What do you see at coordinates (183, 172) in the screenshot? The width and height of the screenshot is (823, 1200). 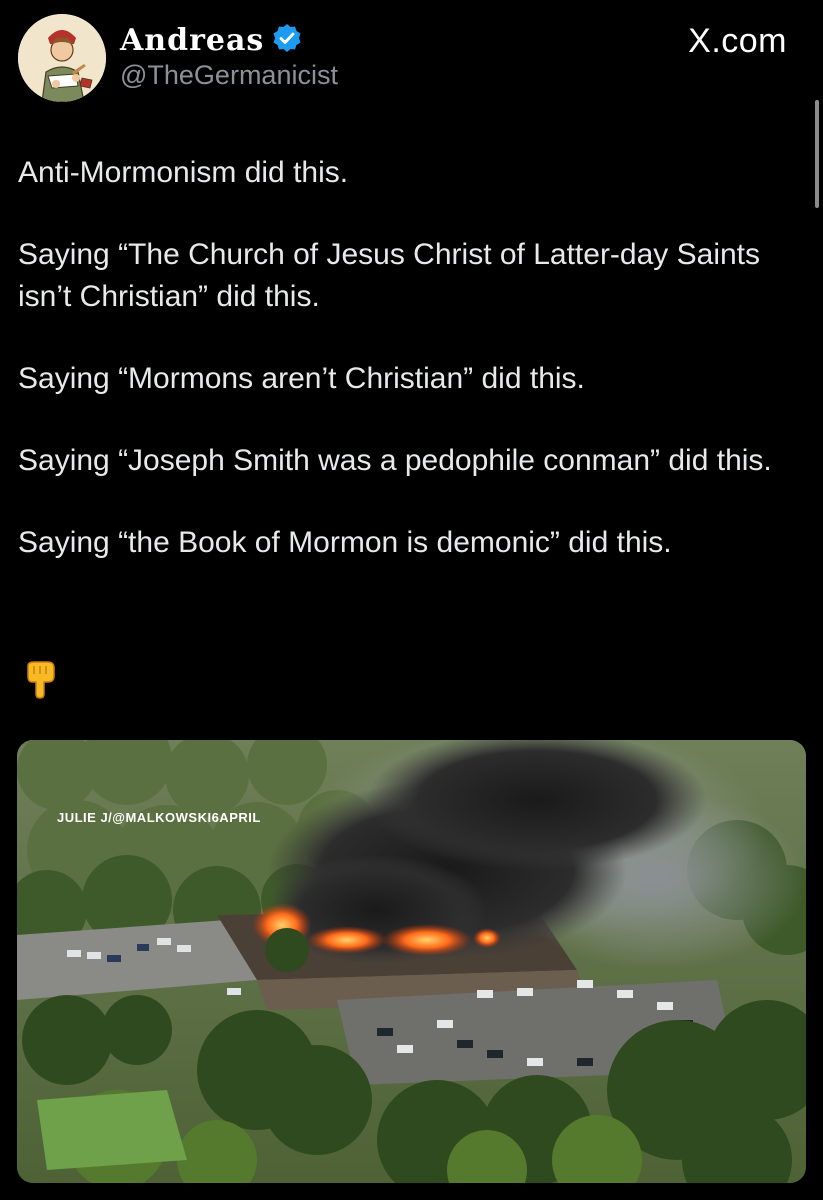 I see `tweet-paragraph: Anti-Mormonism did this.` at bounding box center [183, 172].